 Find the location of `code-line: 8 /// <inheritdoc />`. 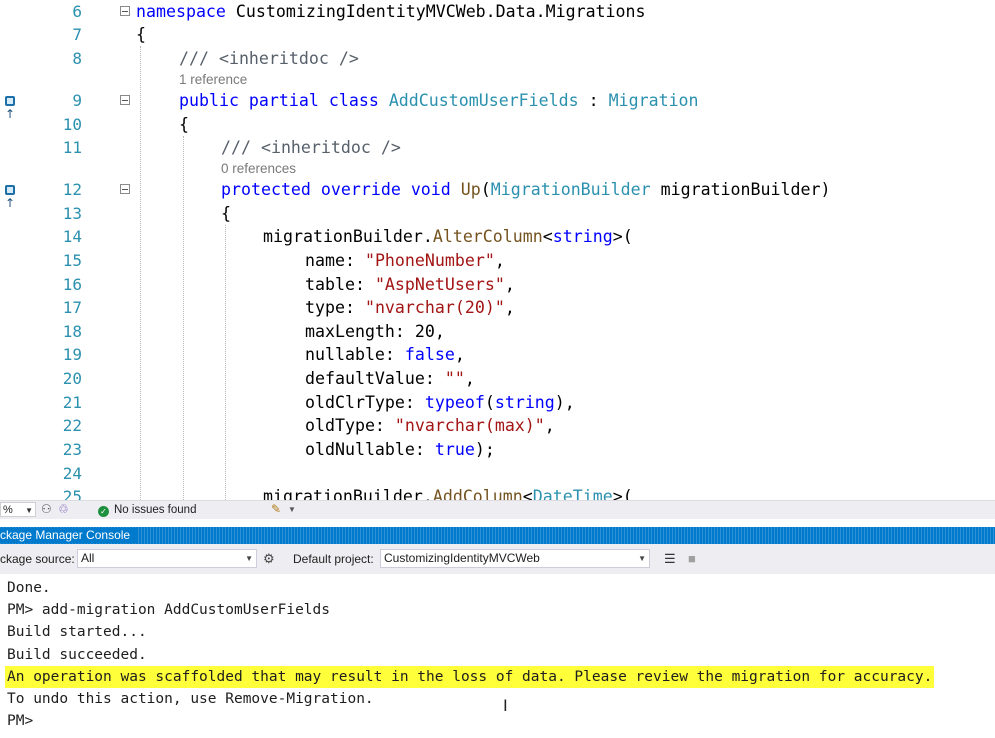

code-line: 8 /// <inheritdoc /> is located at coordinates (497, 58).